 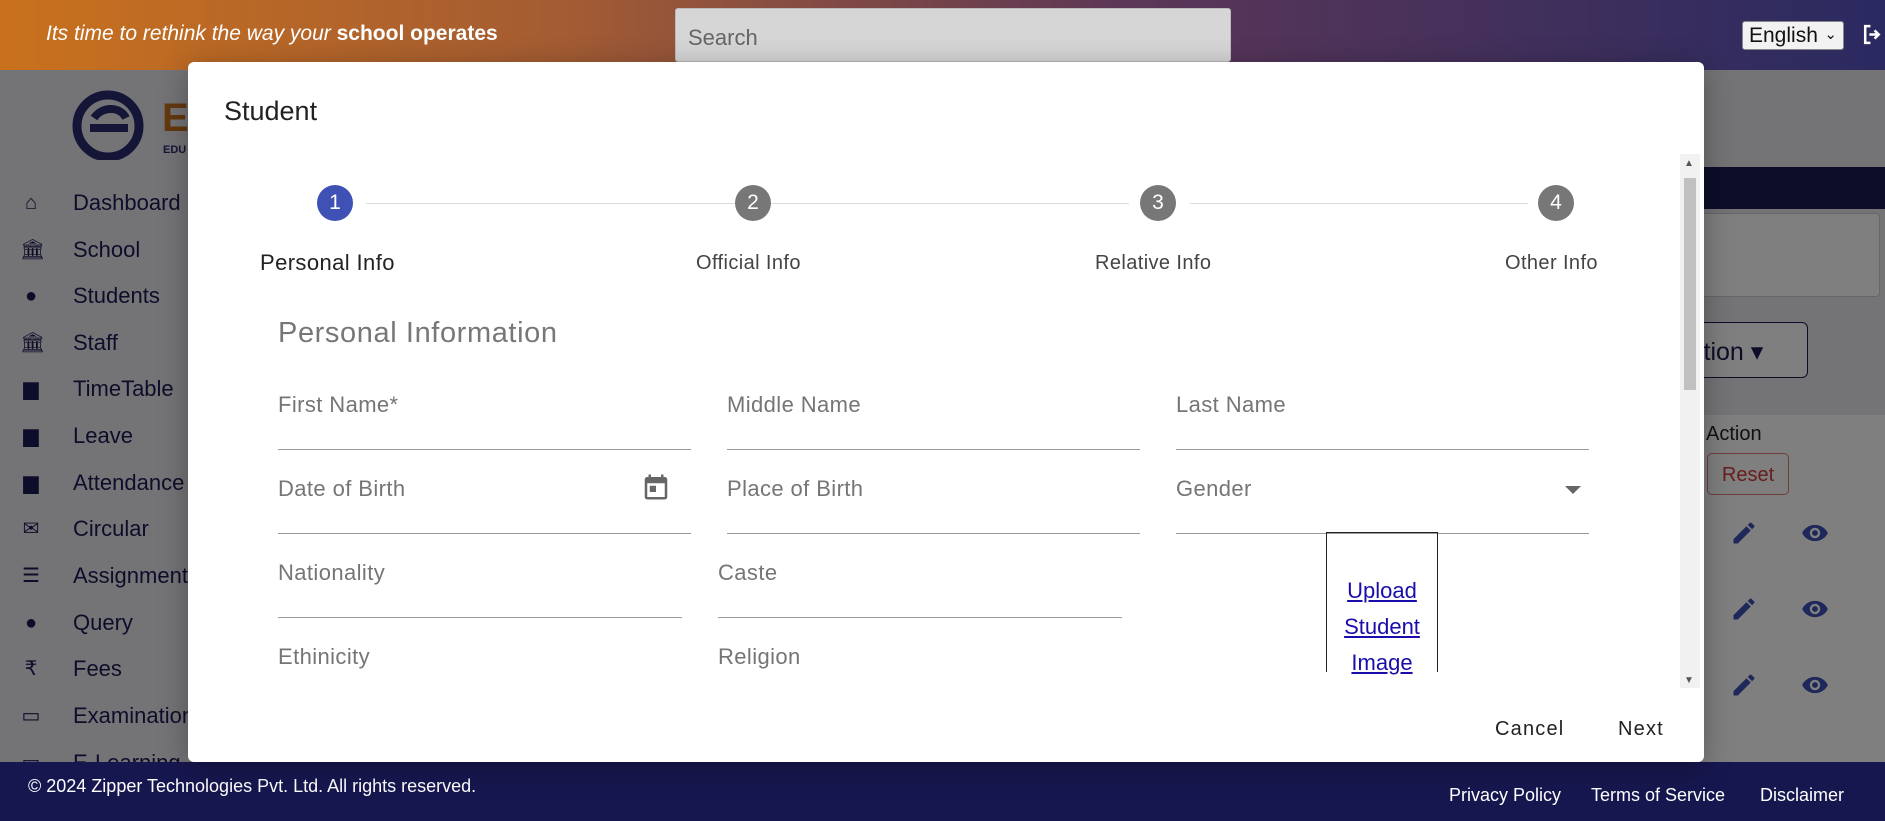 What do you see at coordinates (748, 263) in the screenshot?
I see `step-2-label: Official Info` at bounding box center [748, 263].